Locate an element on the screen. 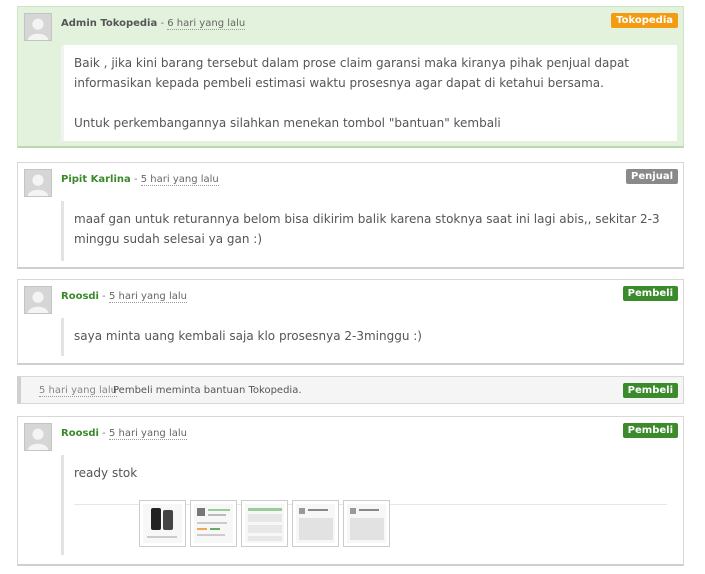 The image size is (705, 574). phone-image-icon is located at coordinates (162, 523).